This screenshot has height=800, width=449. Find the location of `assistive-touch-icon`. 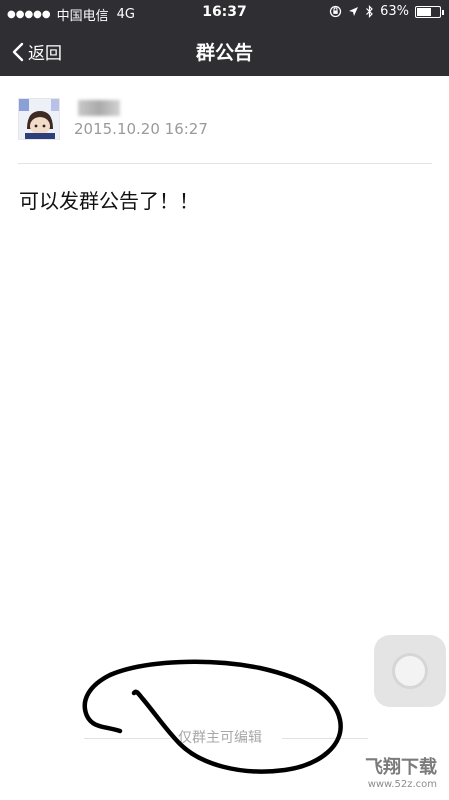

assistive-touch-icon is located at coordinates (410, 671).